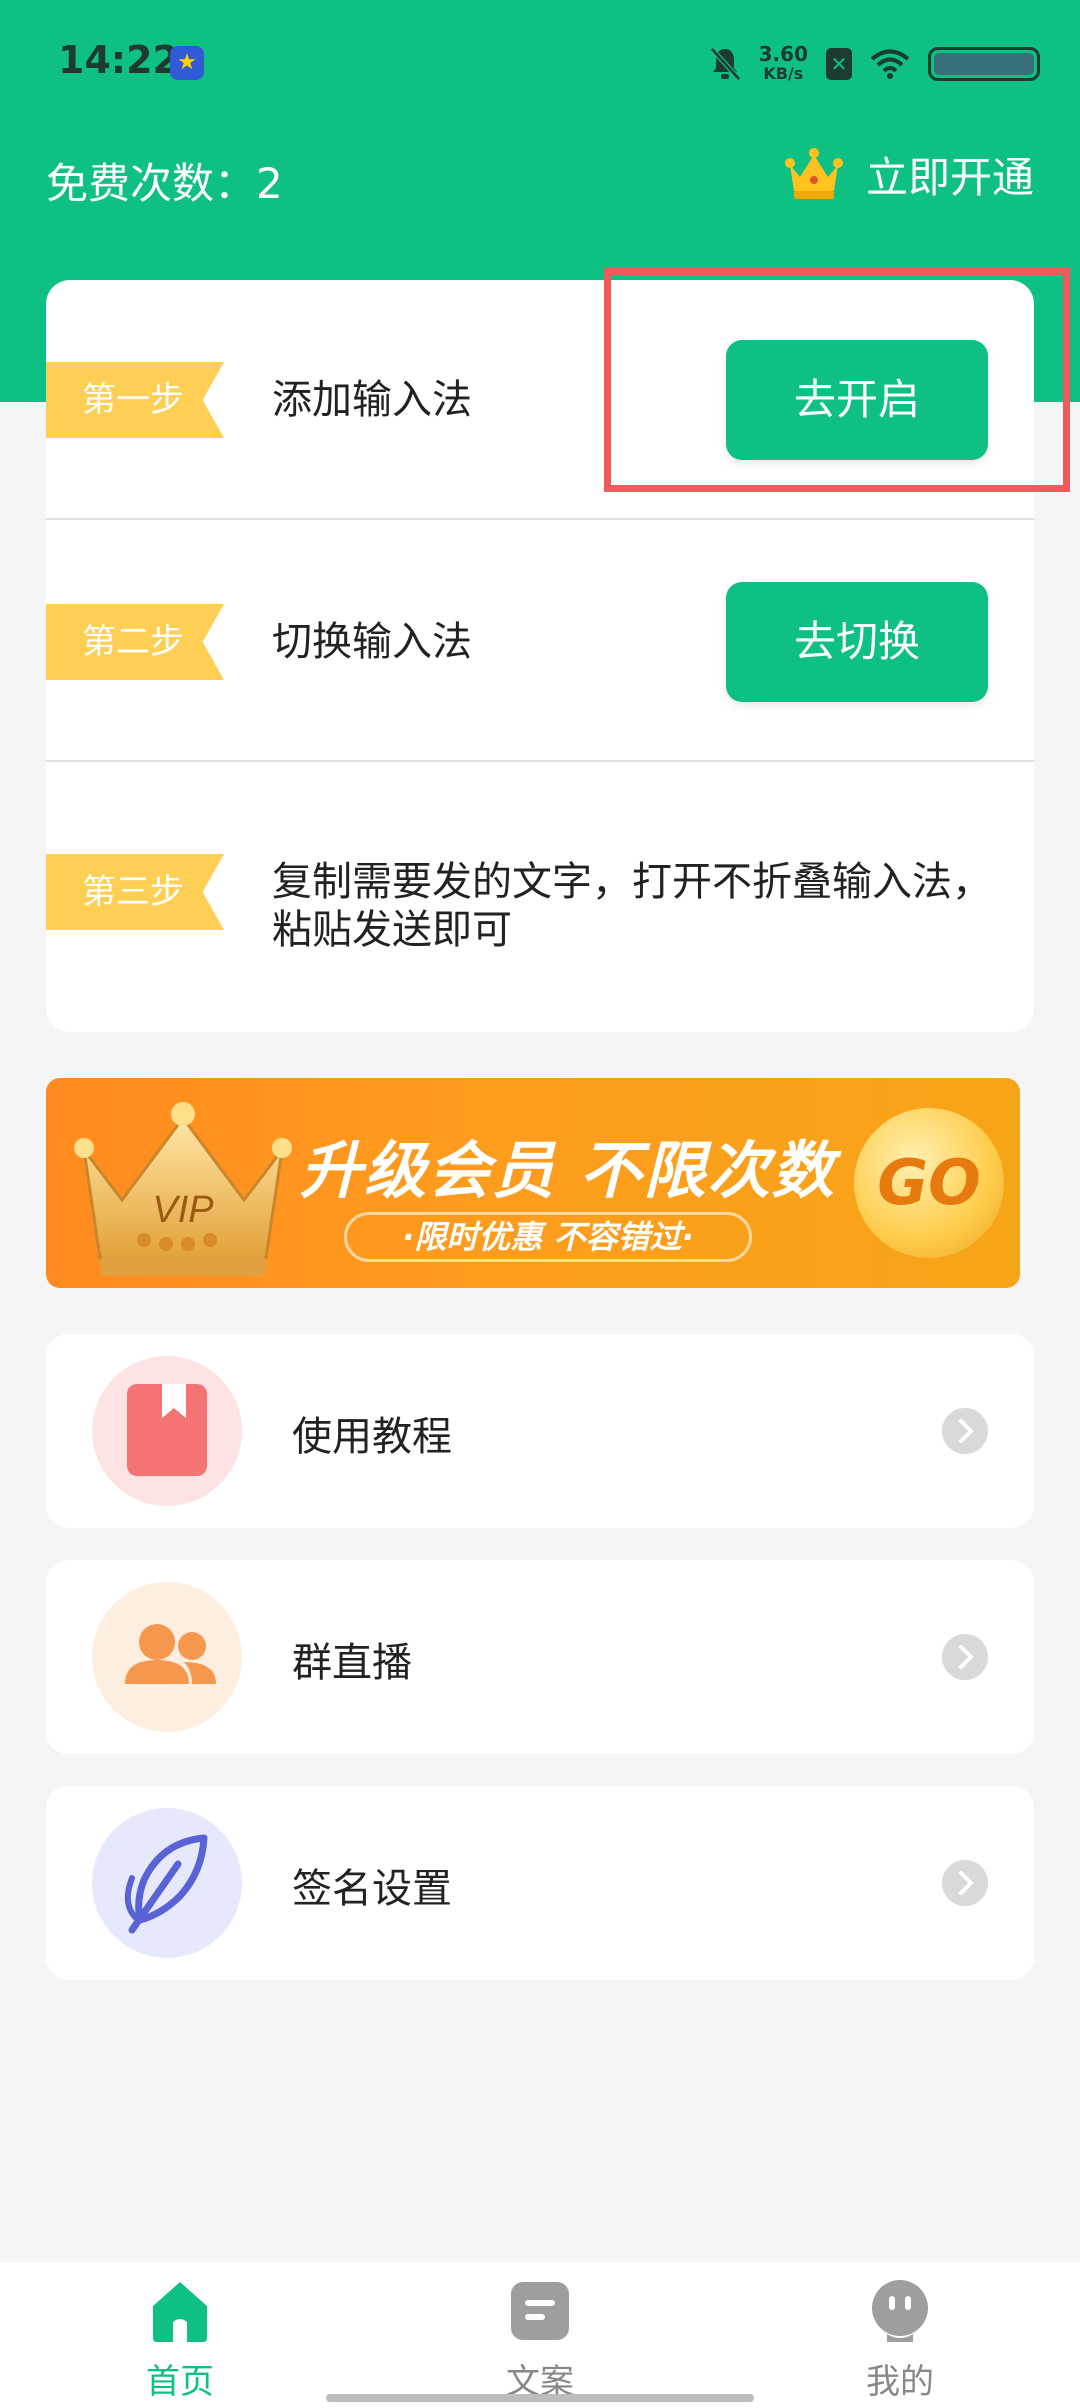 The height and width of the screenshot is (2408, 1080). I want to click on tab-home: 首页, so click(180, 2337).